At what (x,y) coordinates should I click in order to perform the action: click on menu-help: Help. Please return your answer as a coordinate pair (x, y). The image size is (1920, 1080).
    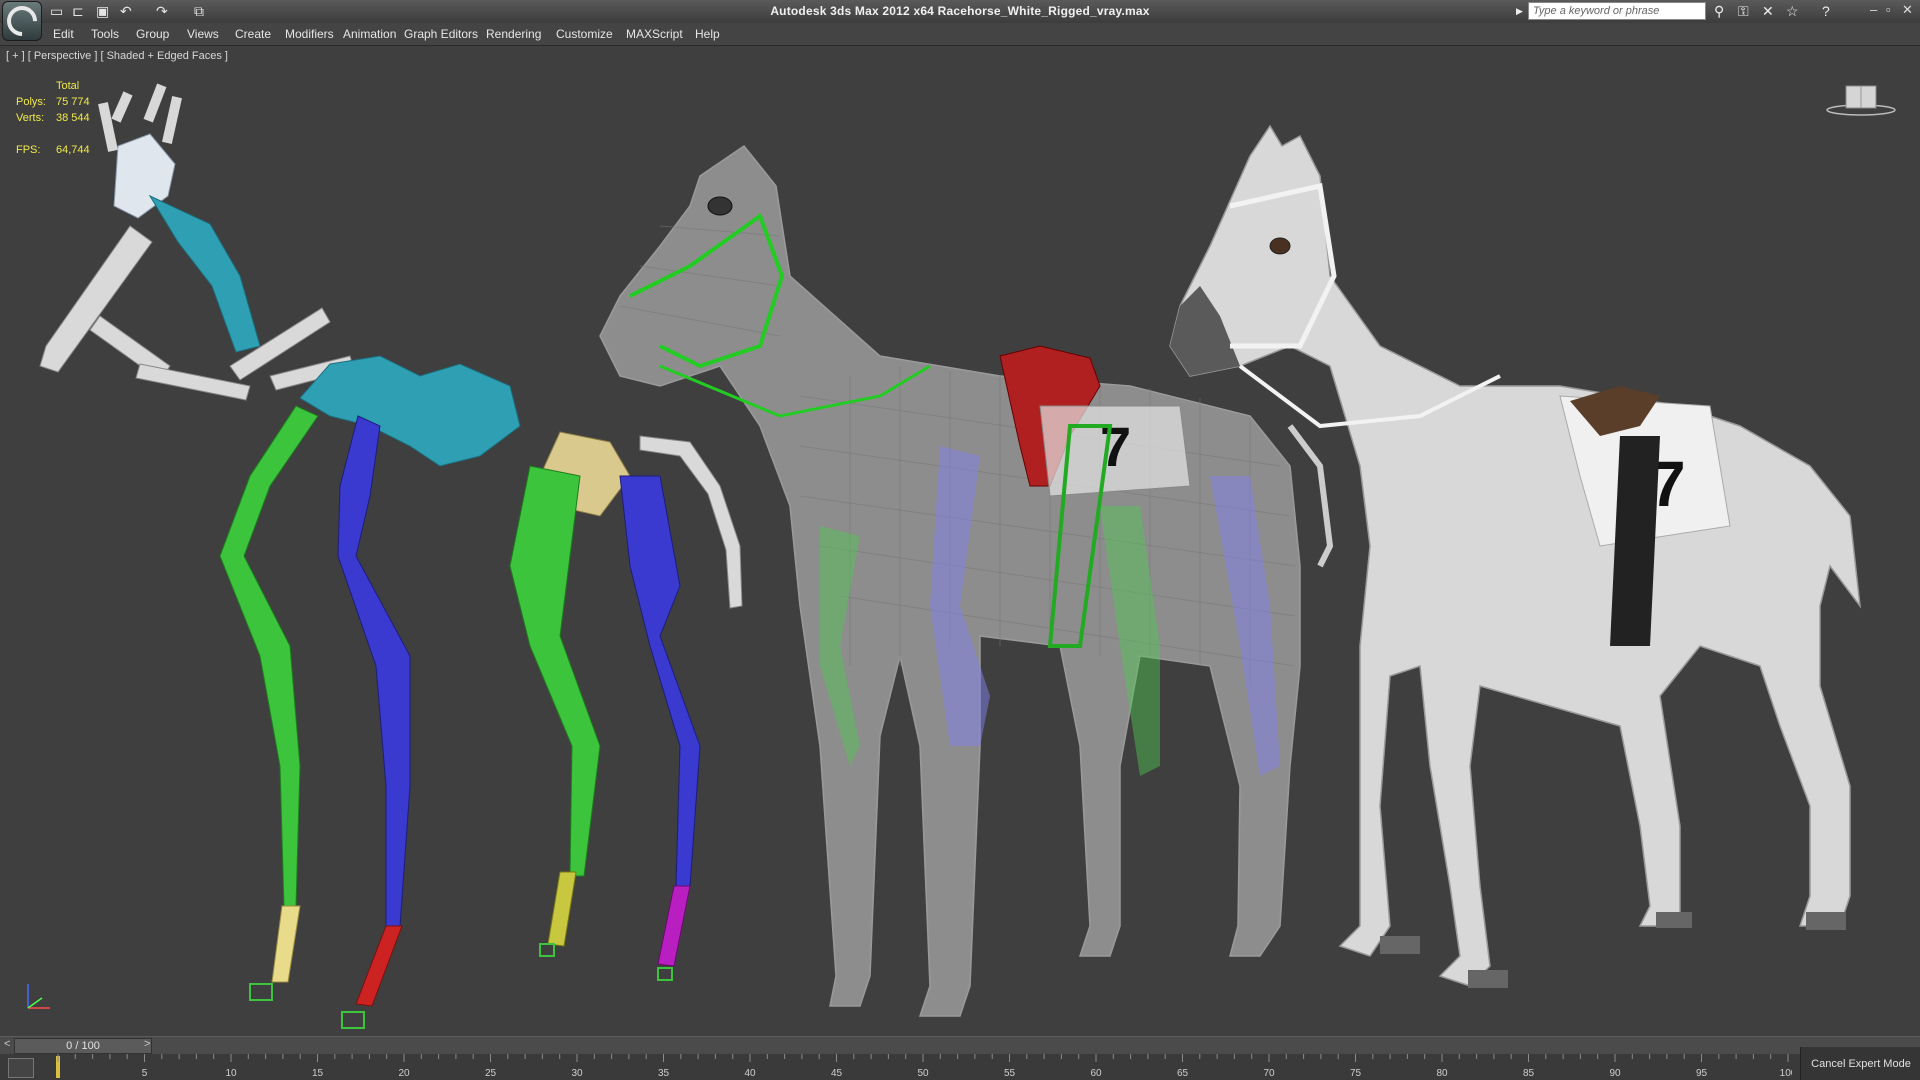
    Looking at the image, I should click on (707, 34).